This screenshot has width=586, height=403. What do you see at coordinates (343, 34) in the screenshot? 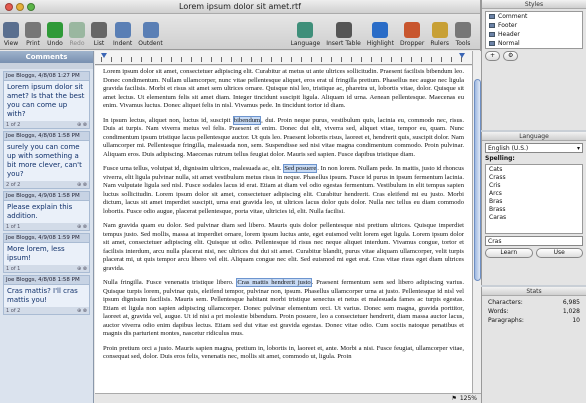
I see `insert-table-button: Insert Table` at bounding box center [343, 34].